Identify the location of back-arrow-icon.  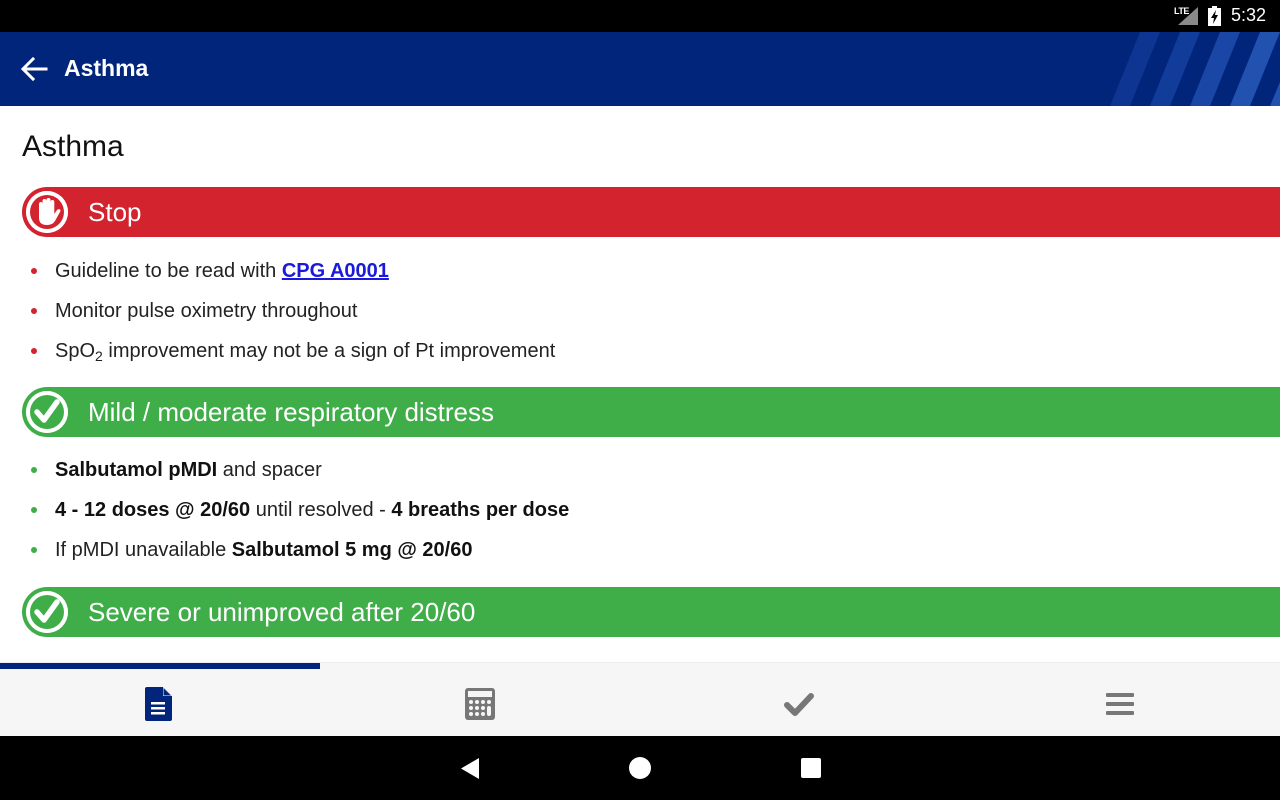
(34, 69).